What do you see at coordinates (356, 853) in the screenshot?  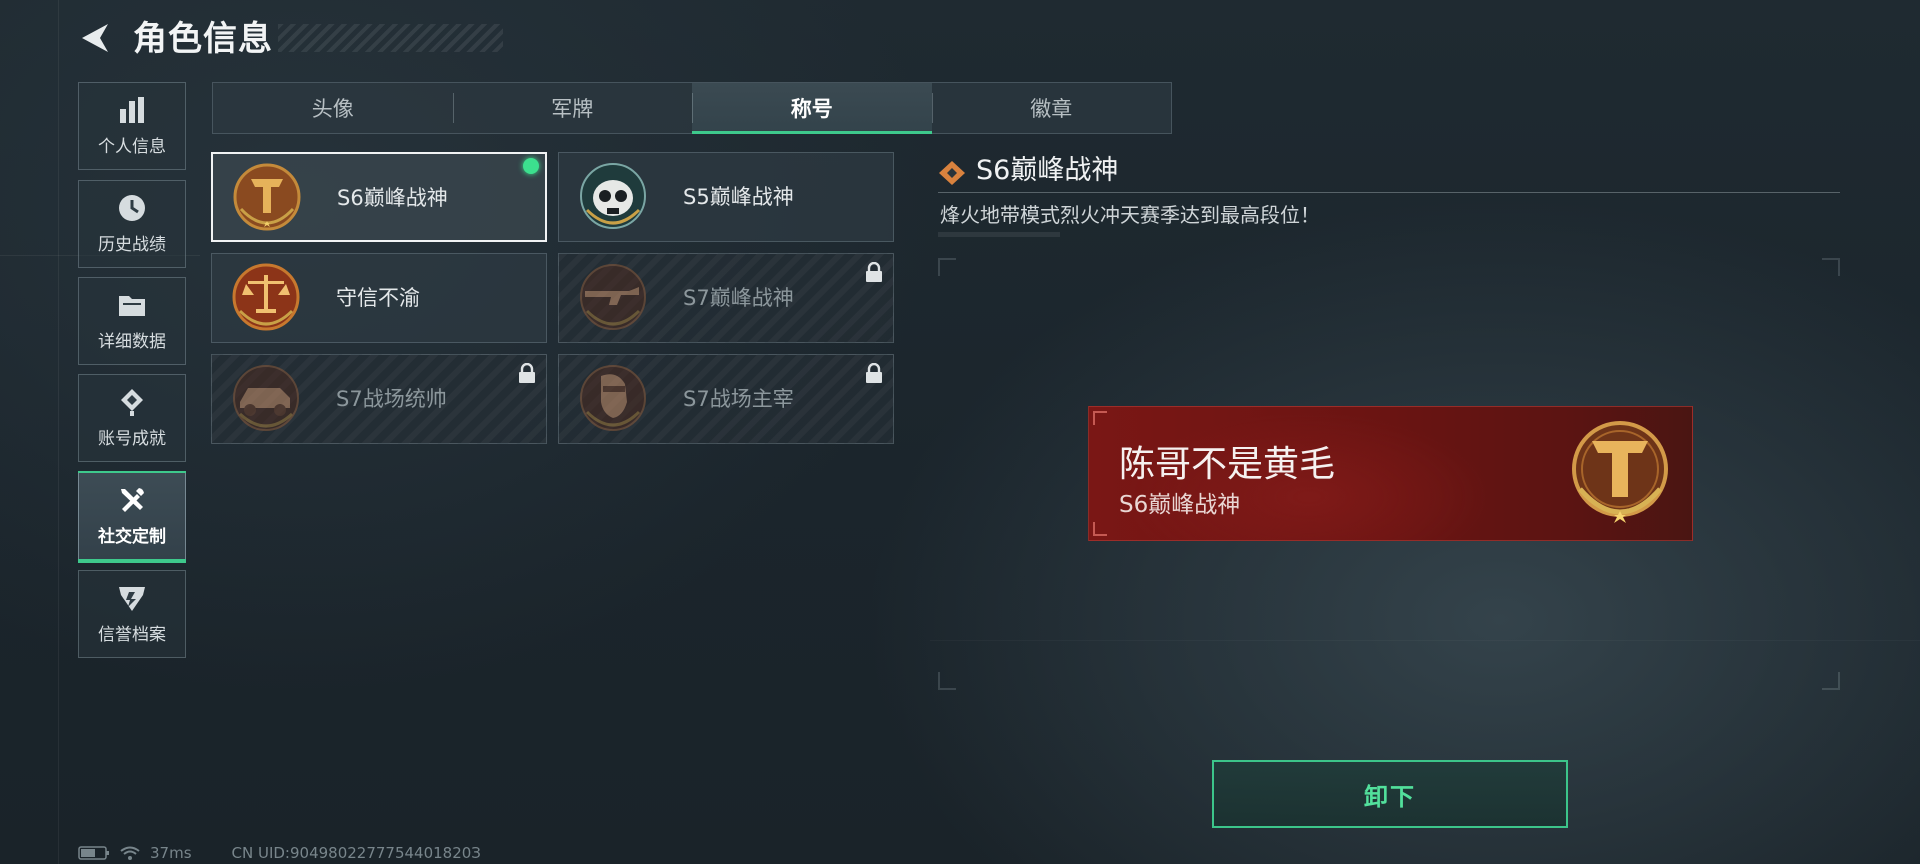 I see `user-uid: CN UID:9049802277754401820З` at bounding box center [356, 853].